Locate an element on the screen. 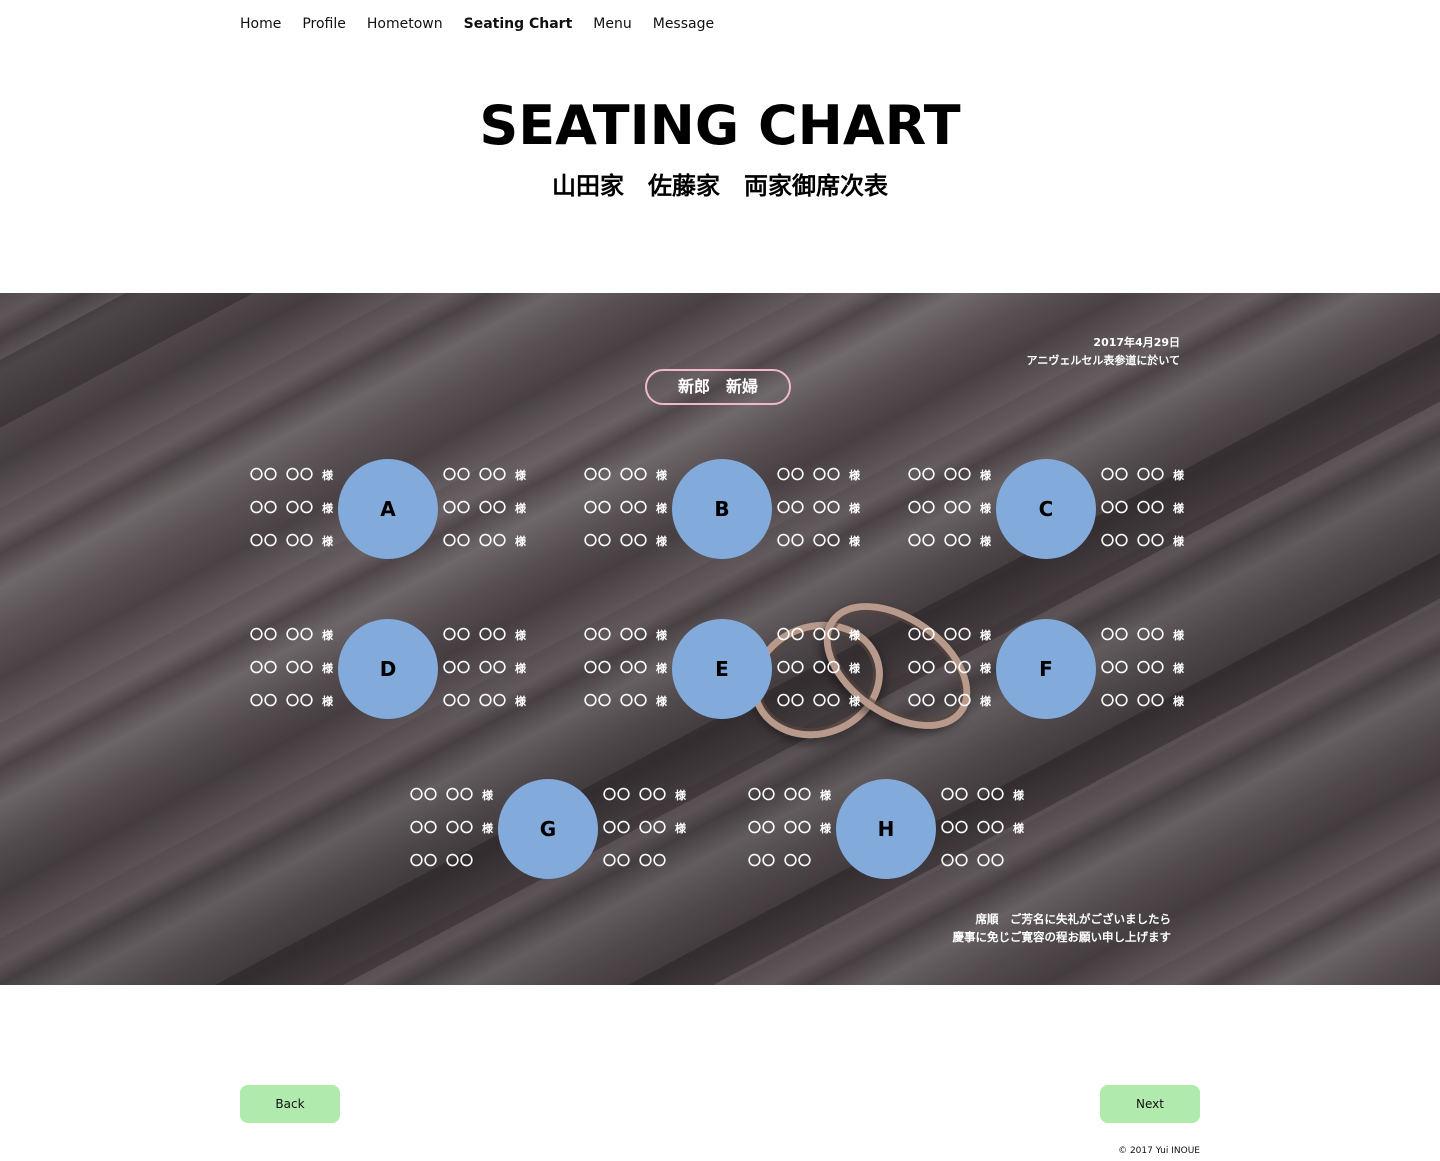 This screenshot has height=1161, width=1440. footnote-line: 慶事に免じご寛容の程お願い申し上げます is located at coordinates (1062, 937).